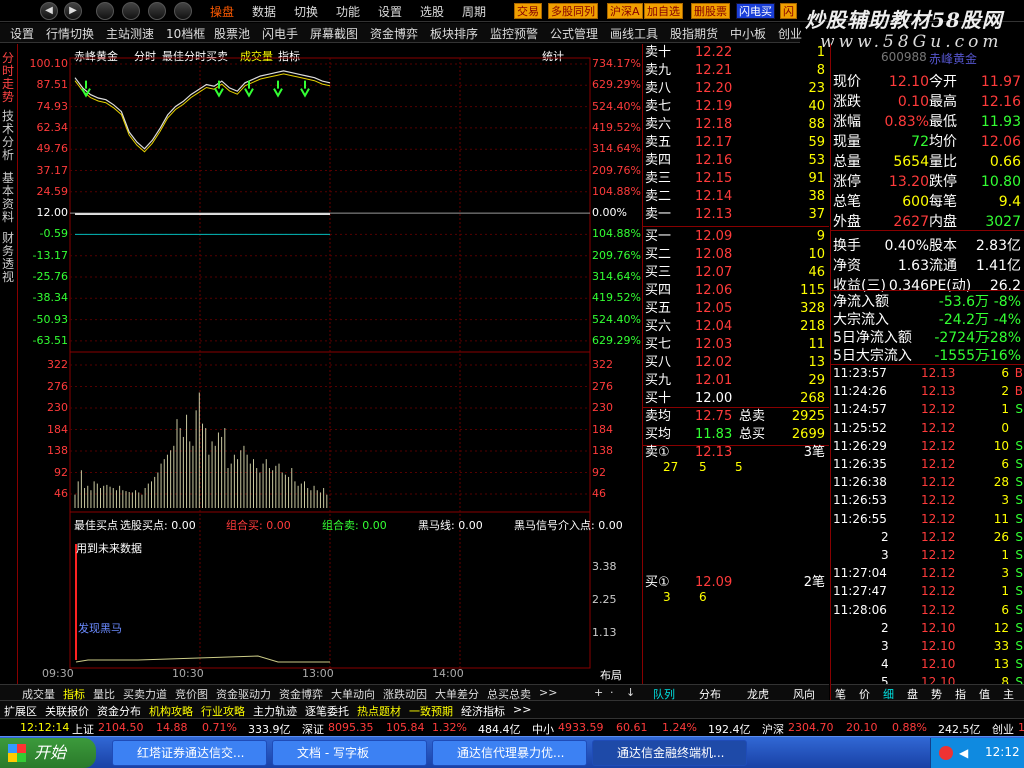 The image size is (1024, 768). I want to click on tray-app-icon, so click(946, 753).